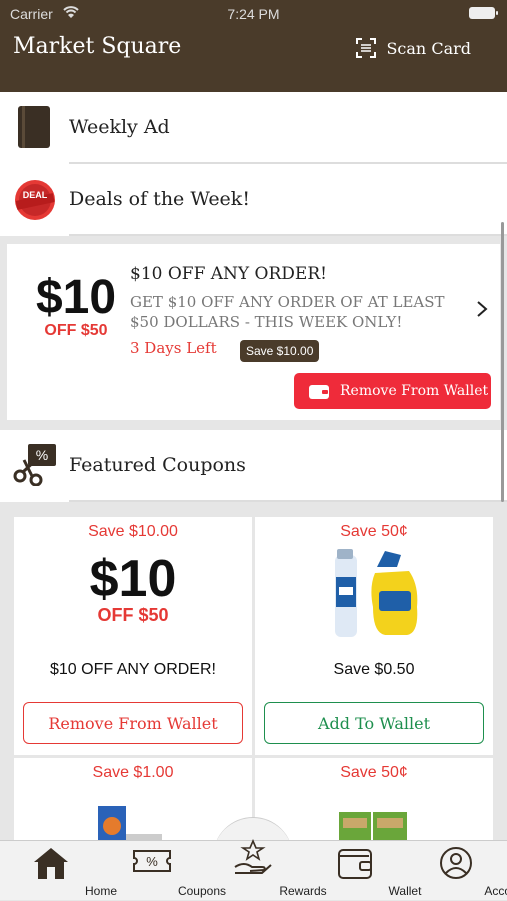 This screenshot has width=507, height=901. I want to click on tab-wallet: Wallet, so click(354, 871).